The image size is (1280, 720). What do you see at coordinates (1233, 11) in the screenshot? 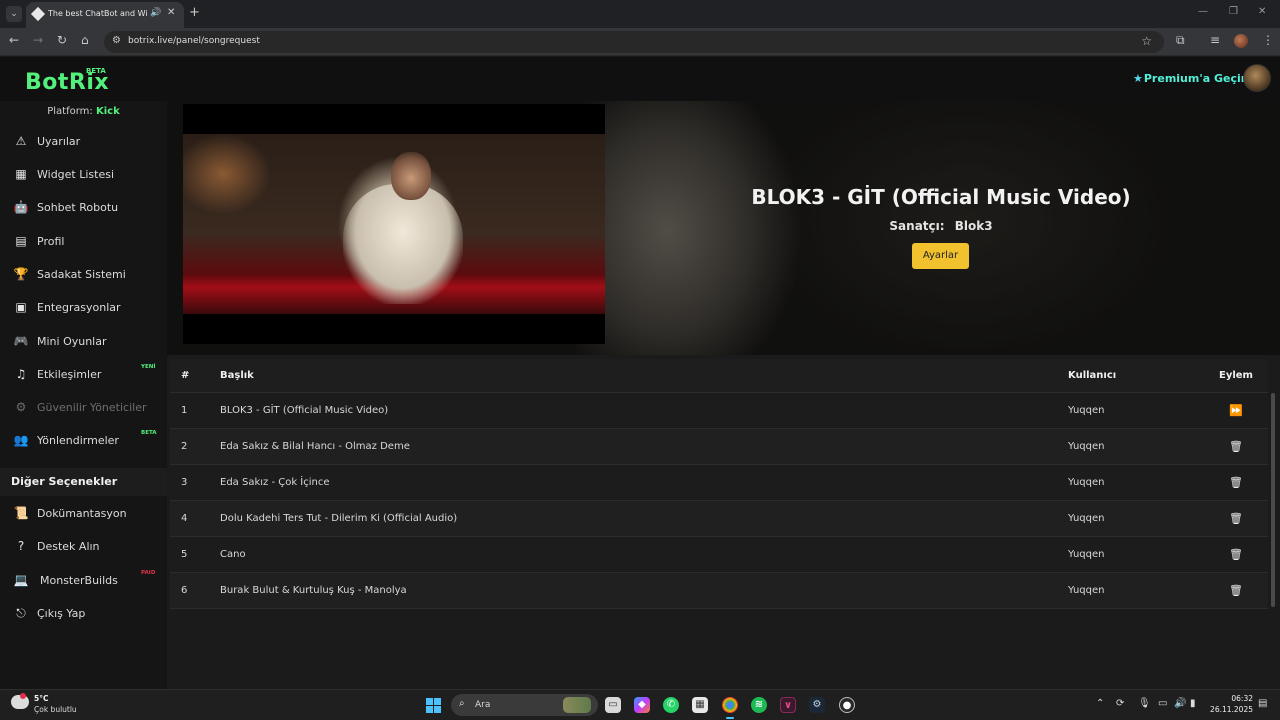
I see `maximize-button: ❐` at bounding box center [1233, 11].